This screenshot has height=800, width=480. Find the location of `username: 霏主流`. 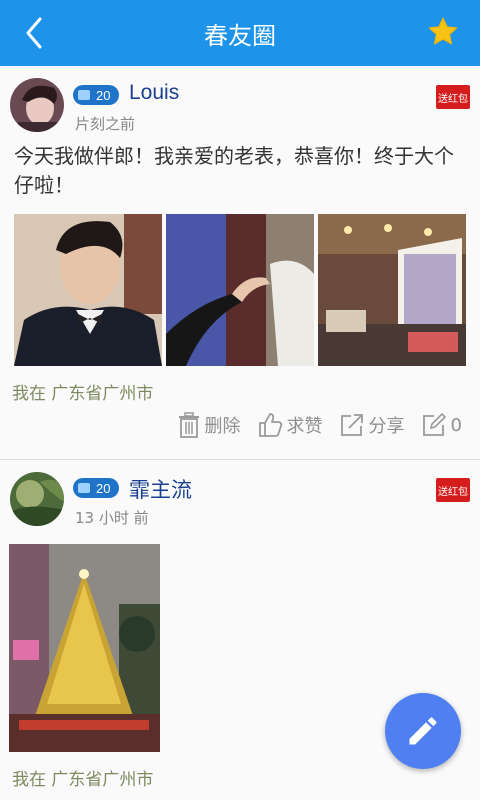

username: 霏主流 is located at coordinates (160, 489).